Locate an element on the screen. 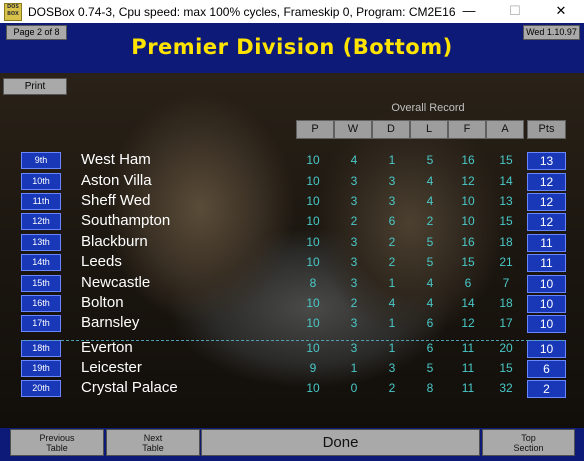 This screenshot has width=584, height=461. position-button: 16th is located at coordinates (41, 303).